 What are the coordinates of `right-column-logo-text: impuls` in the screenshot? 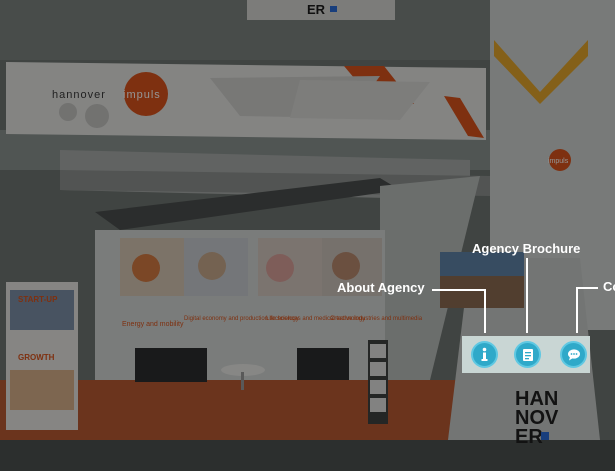 It's located at (558, 161).